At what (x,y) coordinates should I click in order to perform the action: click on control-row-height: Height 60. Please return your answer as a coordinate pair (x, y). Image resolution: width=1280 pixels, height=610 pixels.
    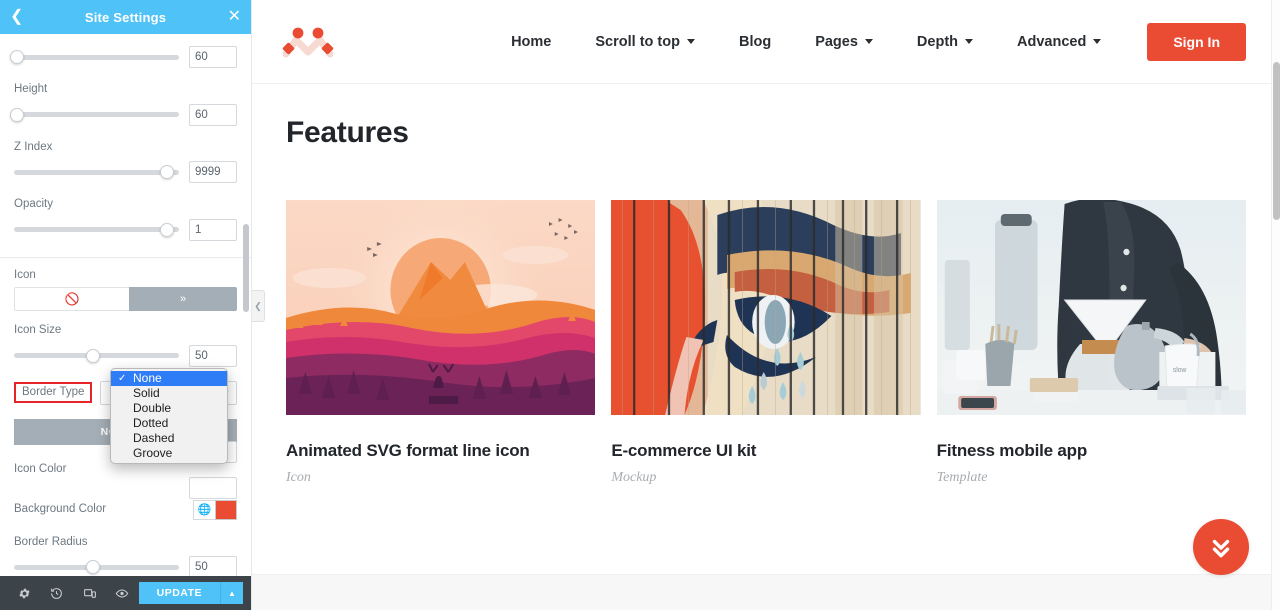
    Looking at the image, I should click on (123, 105).